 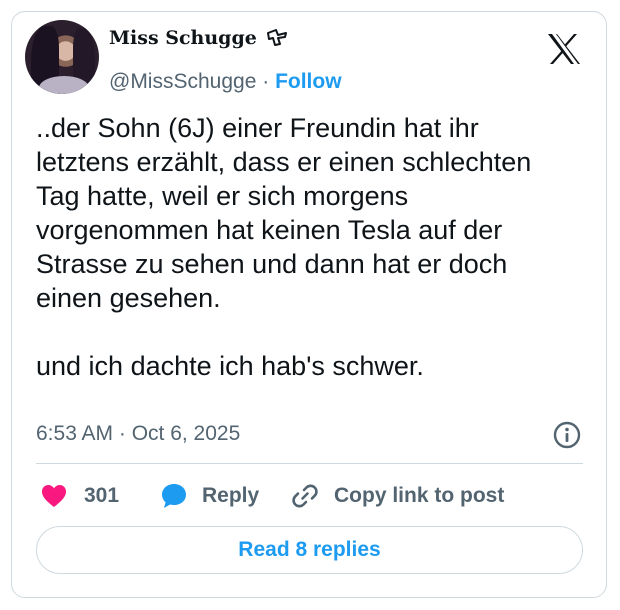 What do you see at coordinates (564, 49) in the screenshot?
I see `x-logo-icon` at bounding box center [564, 49].